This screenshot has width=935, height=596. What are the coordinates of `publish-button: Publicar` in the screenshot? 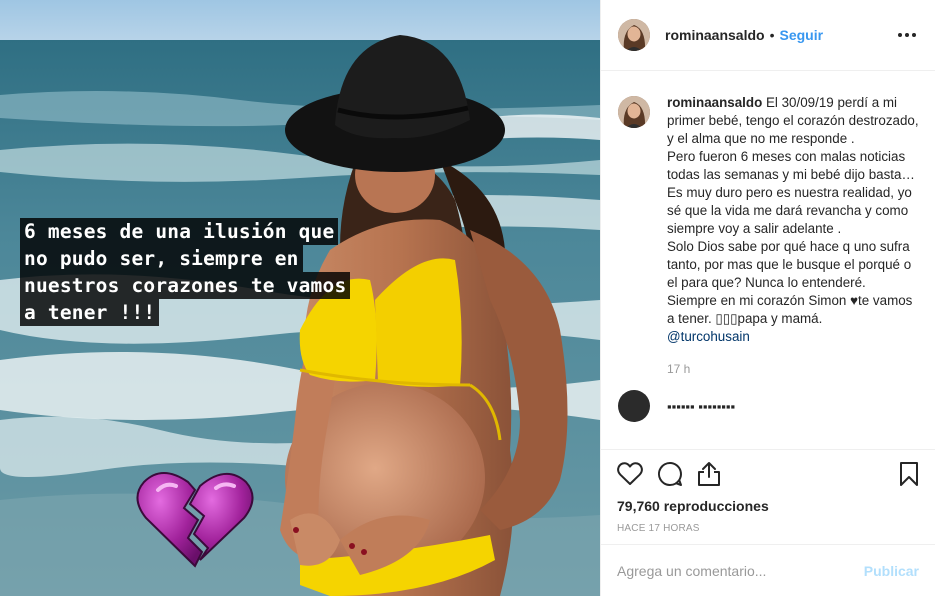 It's located at (891, 571).